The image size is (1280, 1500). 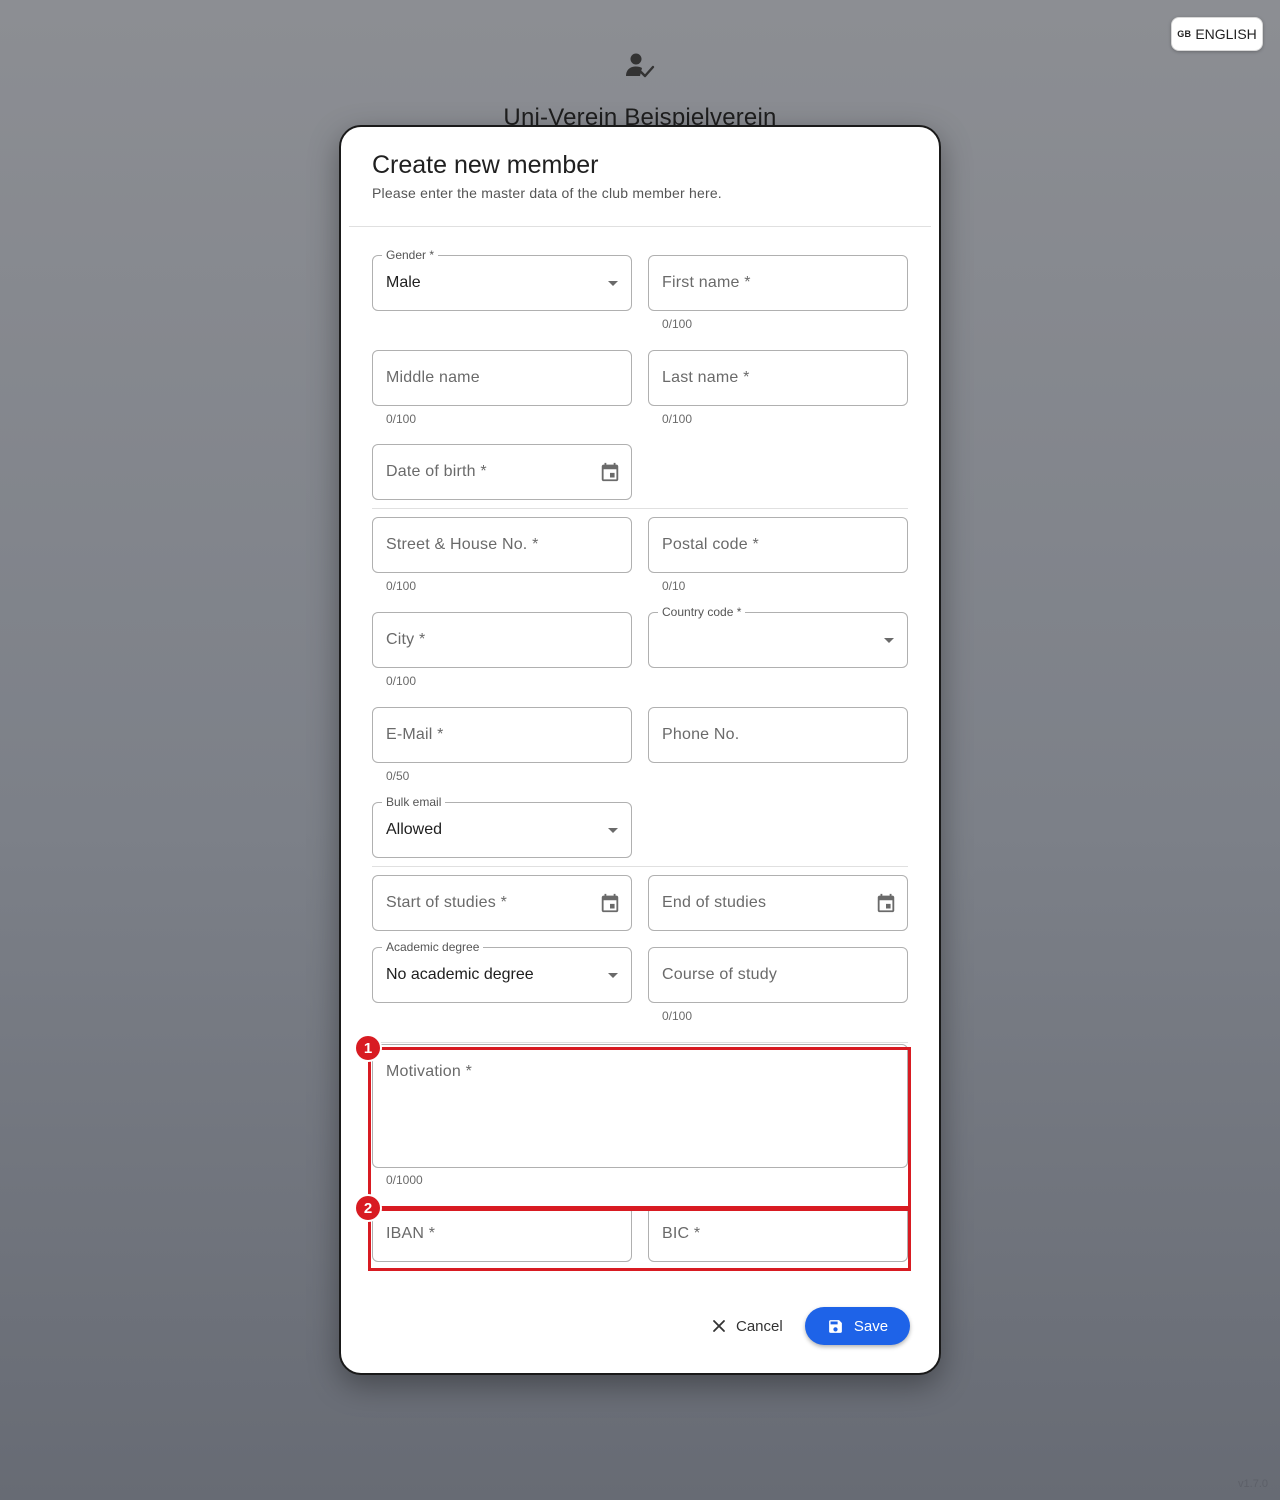 What do you see at coordinates (778, 735) in the screenshot?
I see `phone-field: Phone No.` at bounding box center [778, 735].